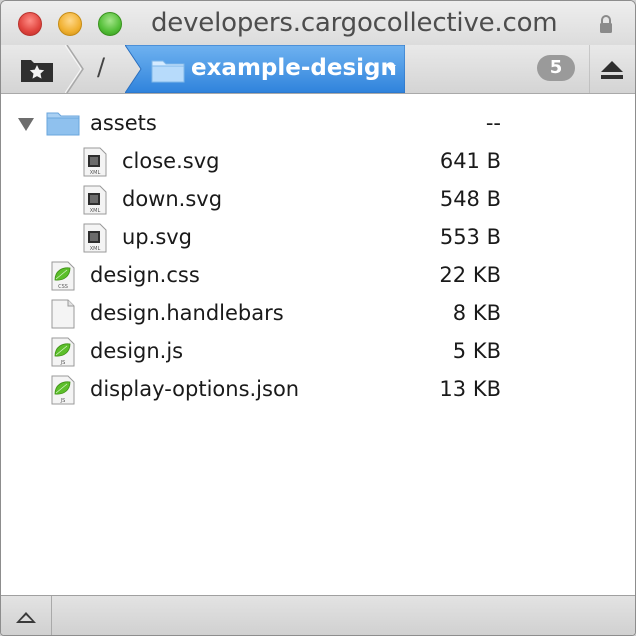 This screenshot has width=636, height=636. What do you see at coordinates (318, 161) in the screenshot?
I see `list-item-close-svg: XML close.svg 641 B` at bounding box center [318, 161].